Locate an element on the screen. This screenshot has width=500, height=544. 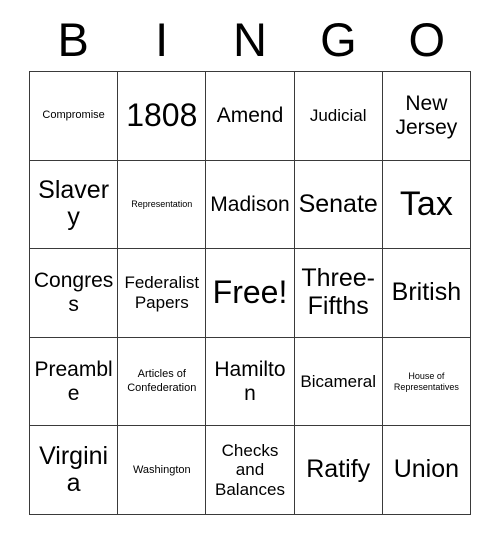
bingo-cell: Union is located at coordinates (426, 470).